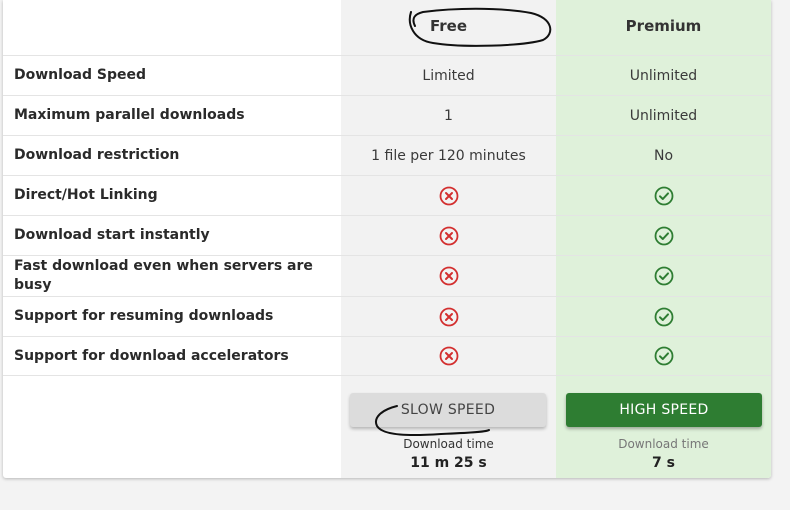 This screenshot has height=510, width=790. What do you see at coordinates (448, 444) in the screenshot?
I see `free-download-time-label: Download time` at bounding box center [448, 444].